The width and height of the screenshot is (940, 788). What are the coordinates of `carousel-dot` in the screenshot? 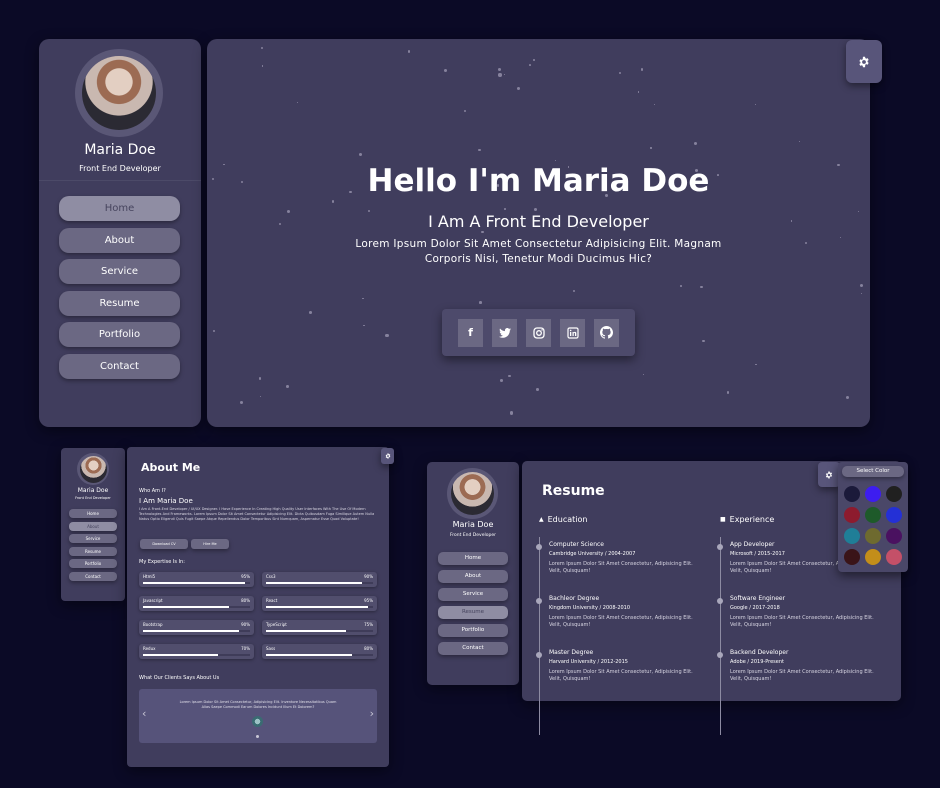 It's located at (257, 736).